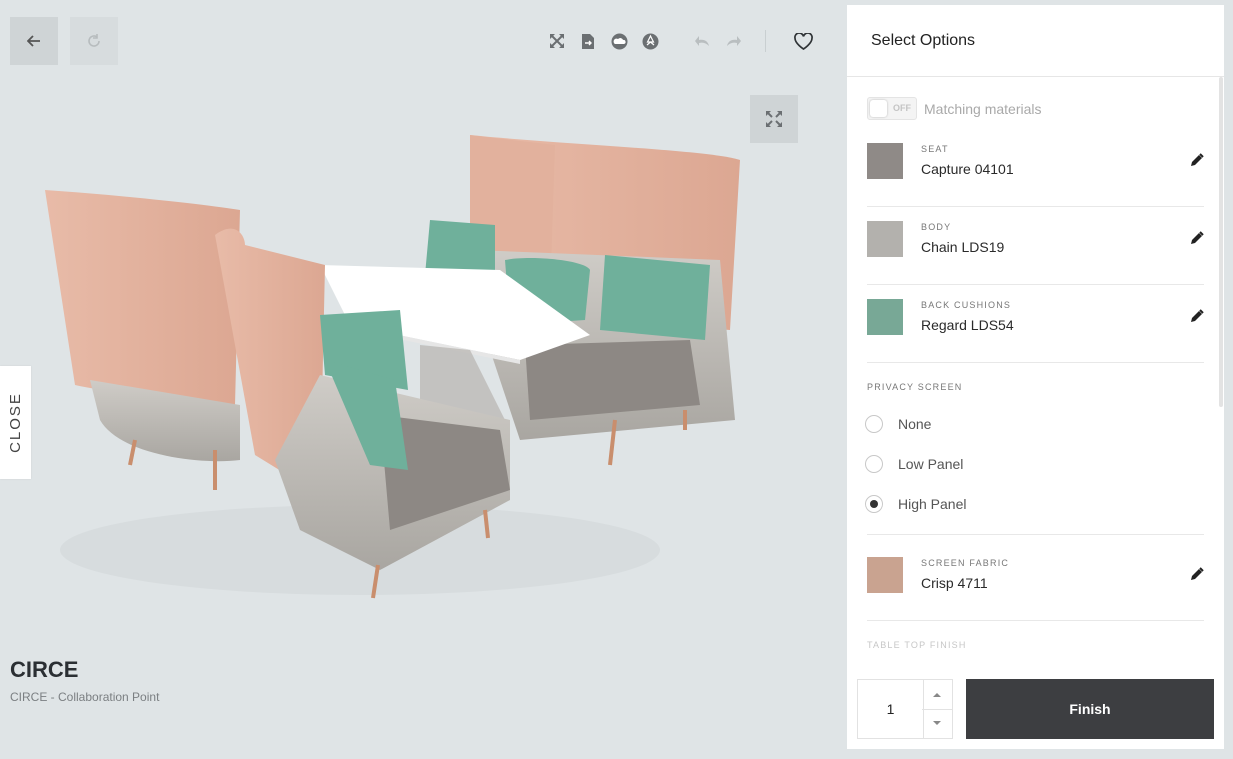 This screenshot has height=759, width=1233. I want to click on export-file-button, so click(588, 41).